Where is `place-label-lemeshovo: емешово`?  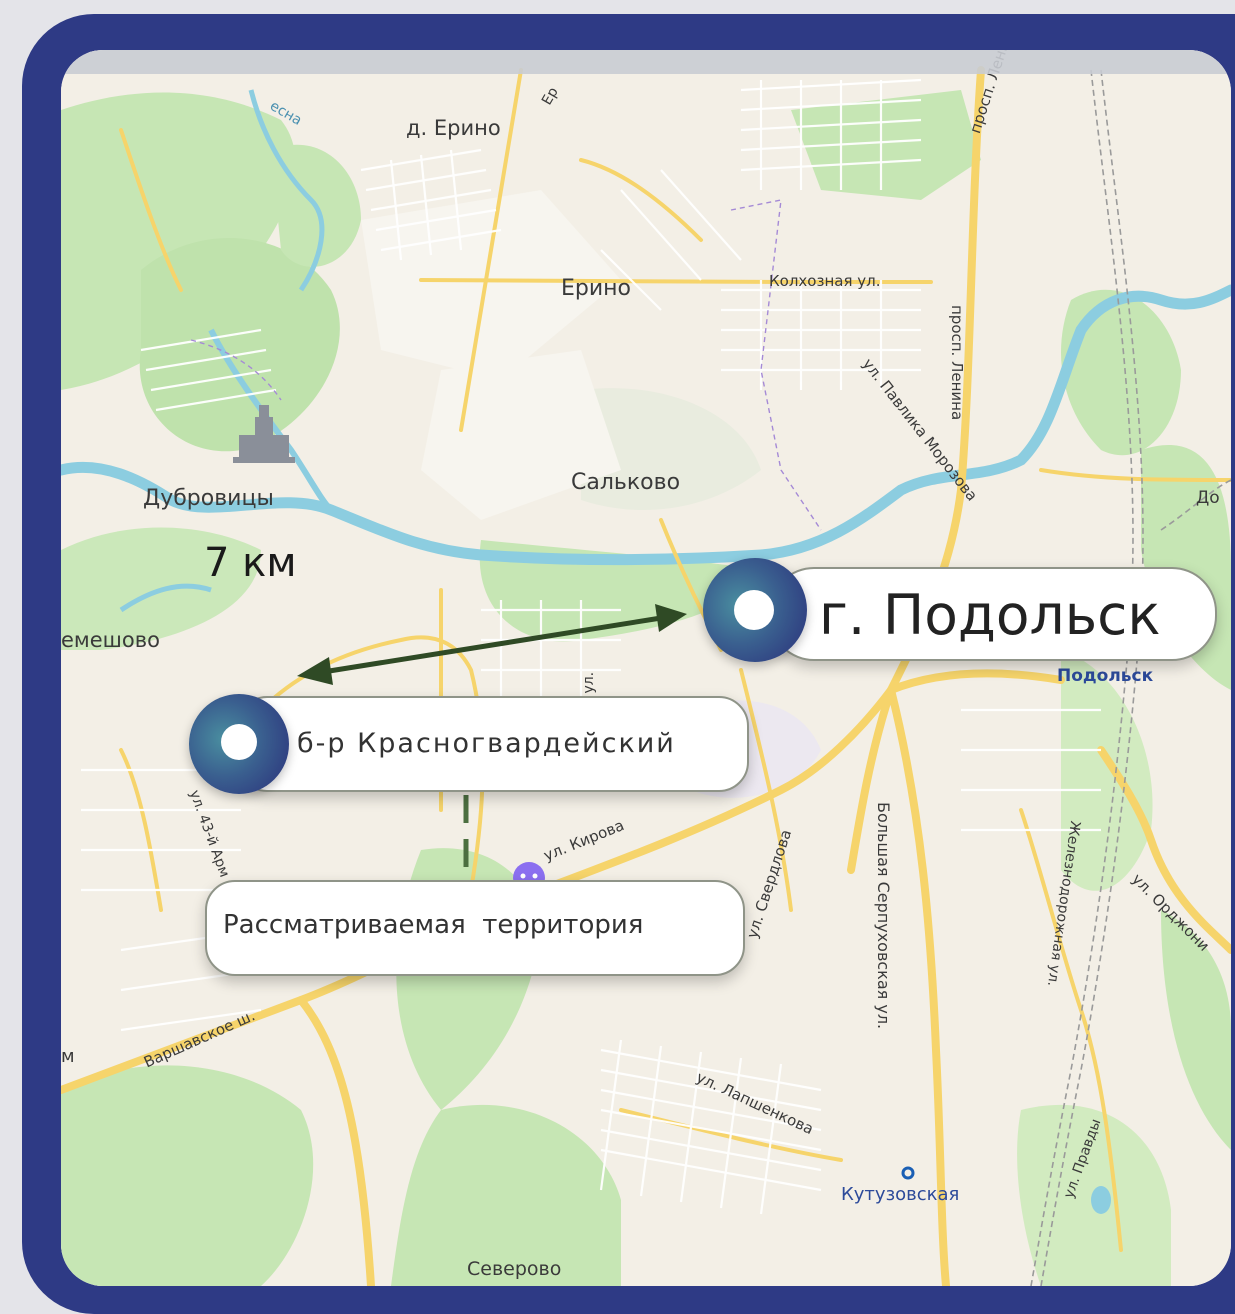
place-label-lemeshovo: емешово is located at coordinates (110, 640).